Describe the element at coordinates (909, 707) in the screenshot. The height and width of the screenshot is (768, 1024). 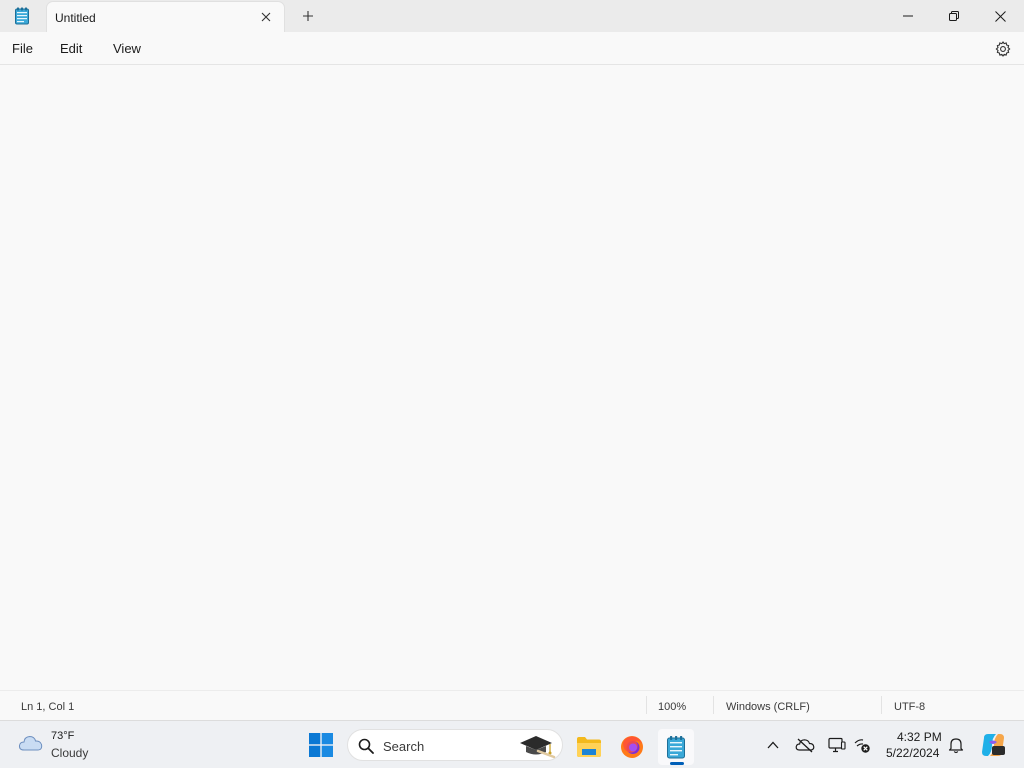
I see `encoding: UTF-8` at that location.